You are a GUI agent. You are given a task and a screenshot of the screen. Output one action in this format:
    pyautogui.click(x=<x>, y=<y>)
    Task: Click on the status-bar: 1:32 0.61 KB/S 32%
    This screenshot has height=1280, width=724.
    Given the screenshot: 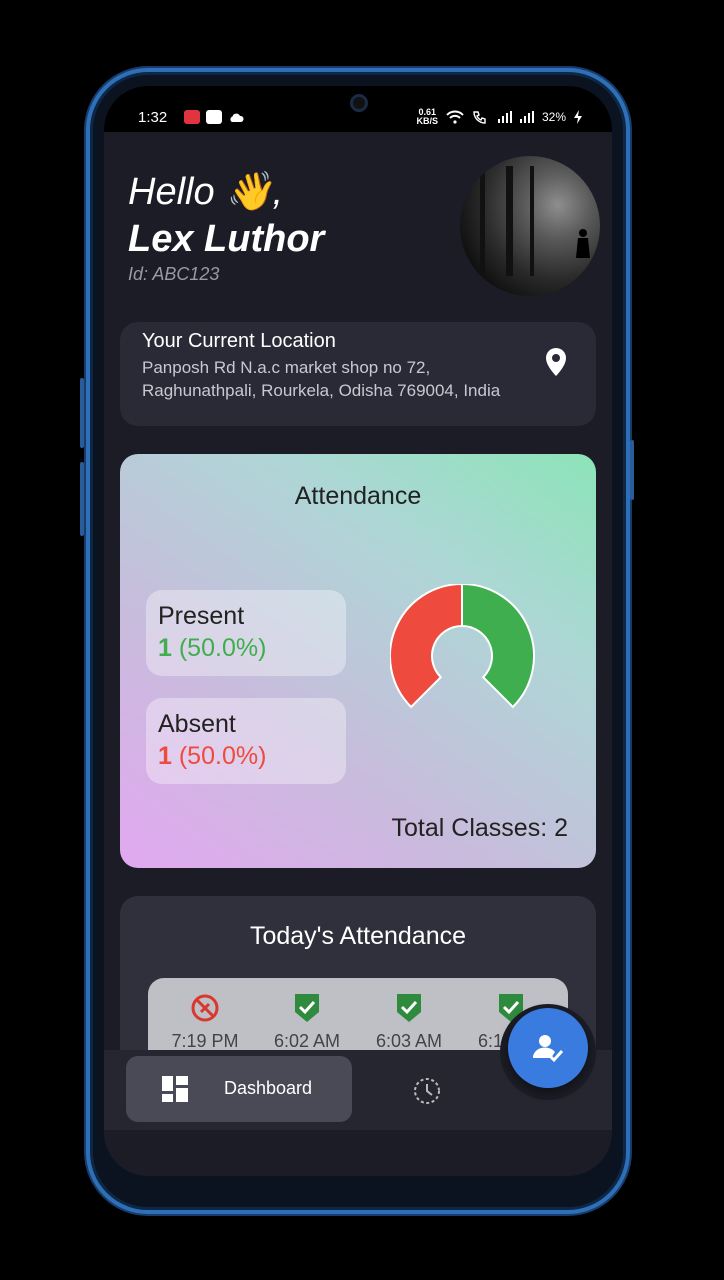 What is the action you would take?
    pyautogui.click(x=358, y=109)
    